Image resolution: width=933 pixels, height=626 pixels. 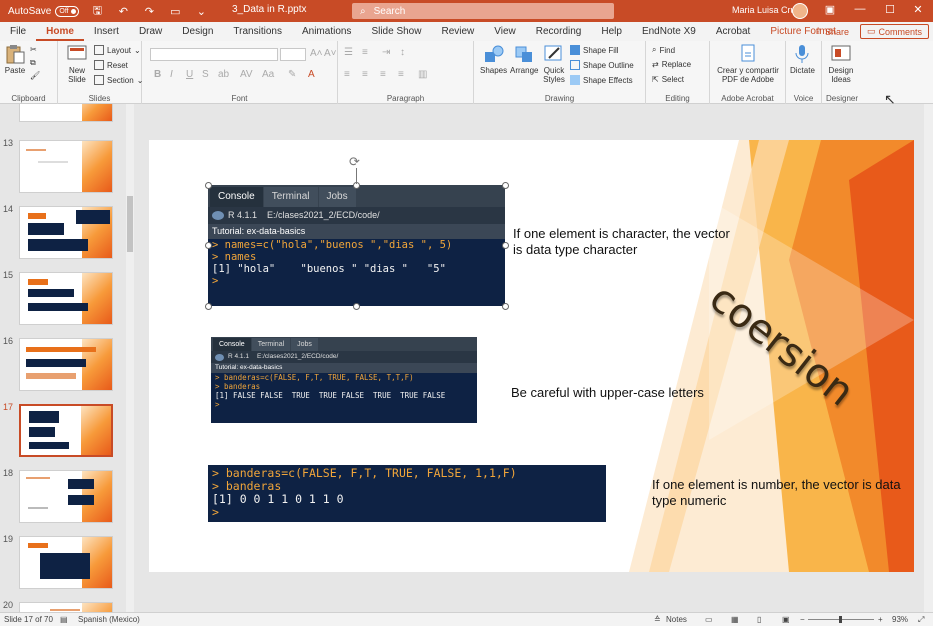 What do you see at coordinates (921, 620) in the screenshot?
I see `fit-to-window-icon: ⤢` at bounding box center [921, 620].